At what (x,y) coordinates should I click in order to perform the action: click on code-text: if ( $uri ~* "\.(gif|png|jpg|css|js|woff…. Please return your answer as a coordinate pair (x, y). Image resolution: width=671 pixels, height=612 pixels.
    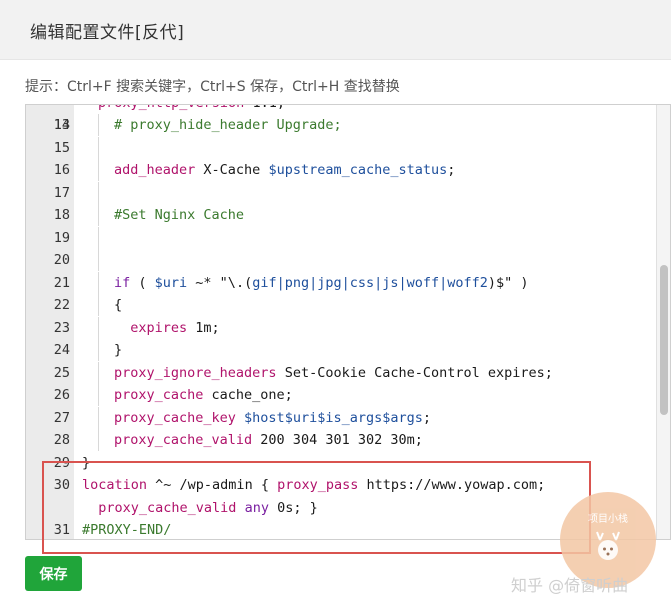
    Looking at the image, I should click on (305, 283).